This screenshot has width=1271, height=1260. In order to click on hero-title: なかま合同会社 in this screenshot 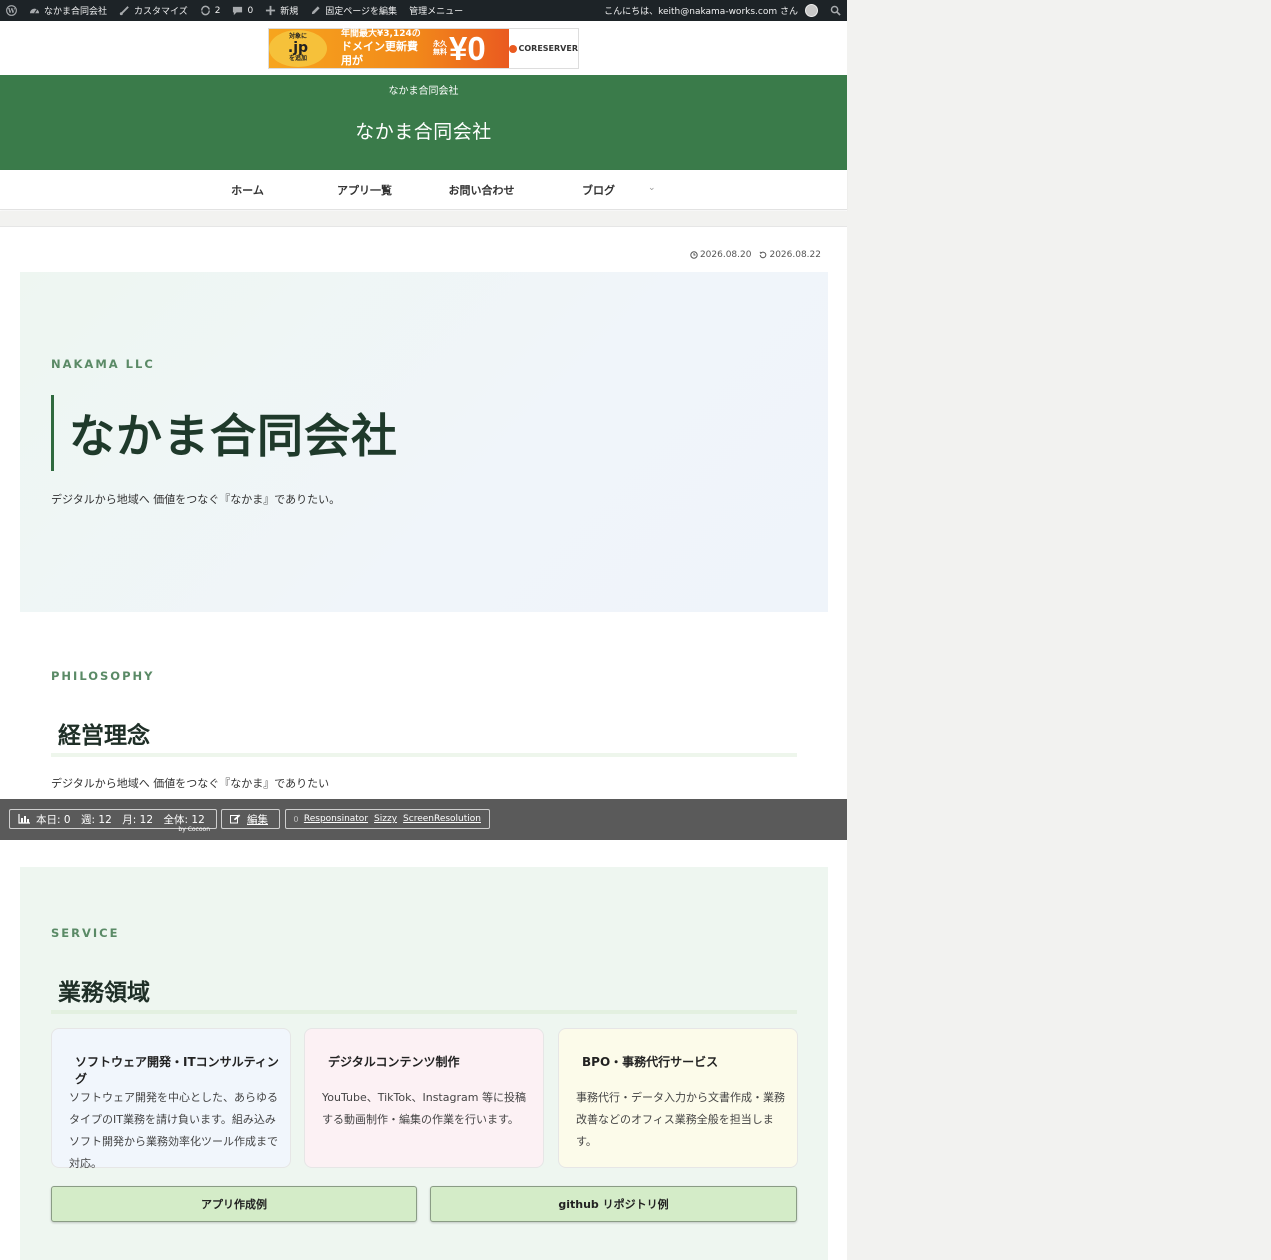, I will do `click(224, 433)`.